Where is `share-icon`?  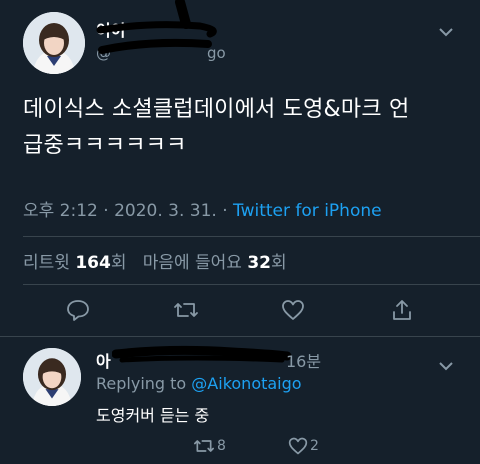 share-icon is located at coordinates (402, 310).